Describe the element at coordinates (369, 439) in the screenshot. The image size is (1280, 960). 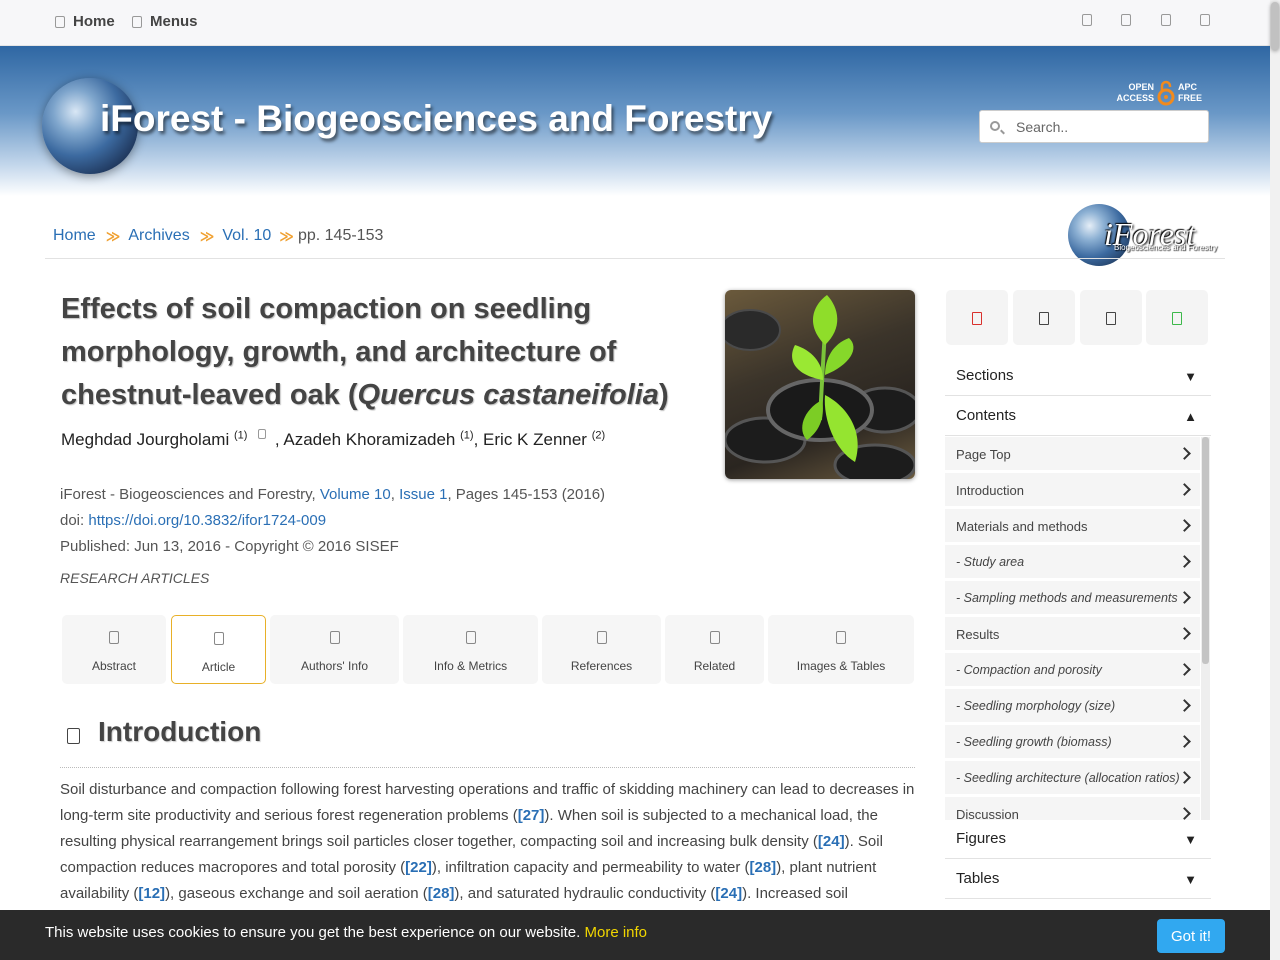
I see `author-name: Azadeh Khoramizadeh` at that location.